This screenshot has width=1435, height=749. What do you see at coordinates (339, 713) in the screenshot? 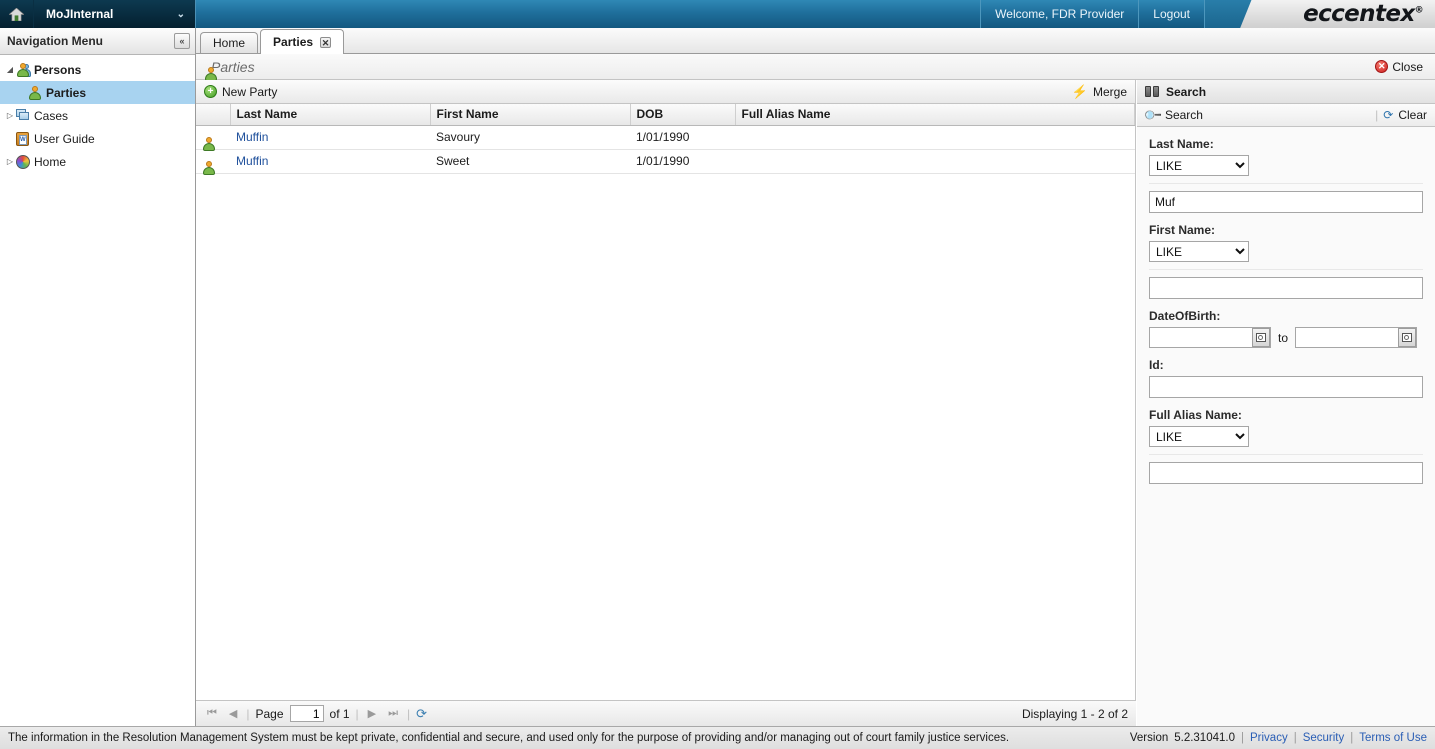
I see `page-total-label: of 1` at bounding box center [339, 713].